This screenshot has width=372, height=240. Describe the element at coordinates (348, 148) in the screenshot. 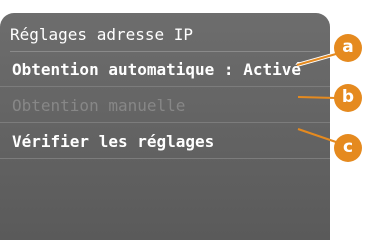

I see `callout-badge-c: c` at that location.